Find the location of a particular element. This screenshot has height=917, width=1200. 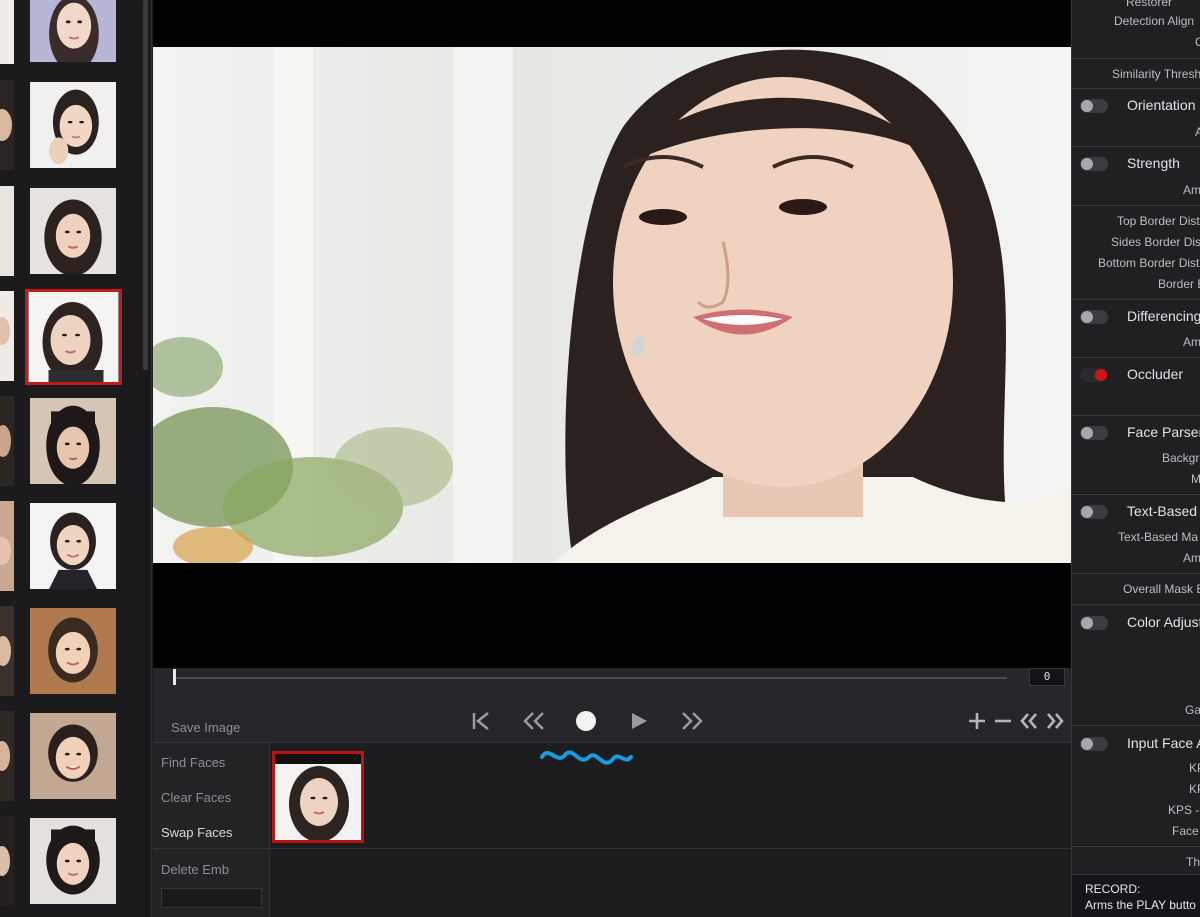

play-icon is located at coordinates (639, 721).